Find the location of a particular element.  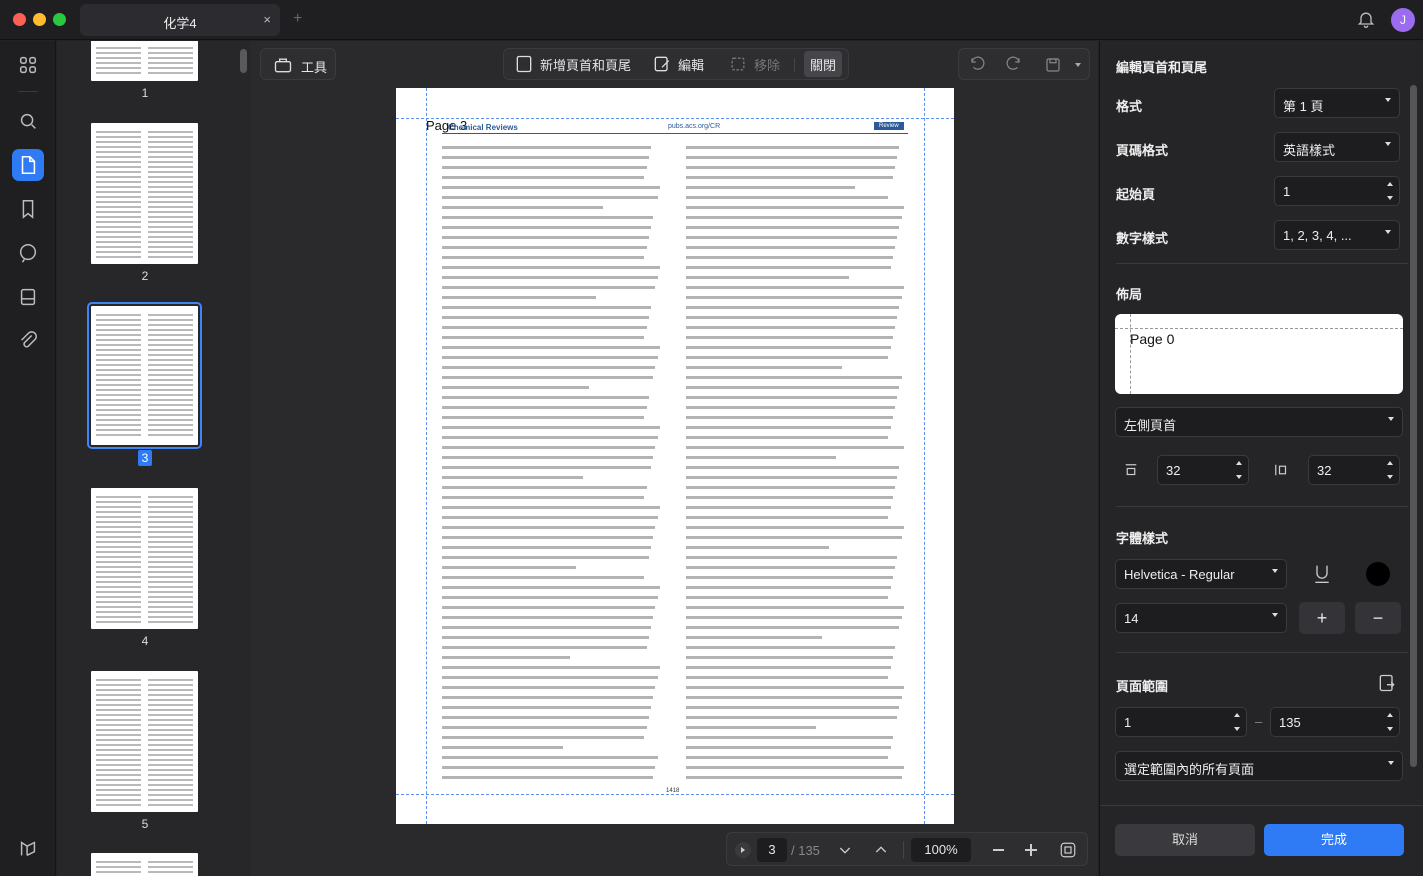

range-option-select: 選定範圍內的所有頁面 is located at coordinates (1259, 766).